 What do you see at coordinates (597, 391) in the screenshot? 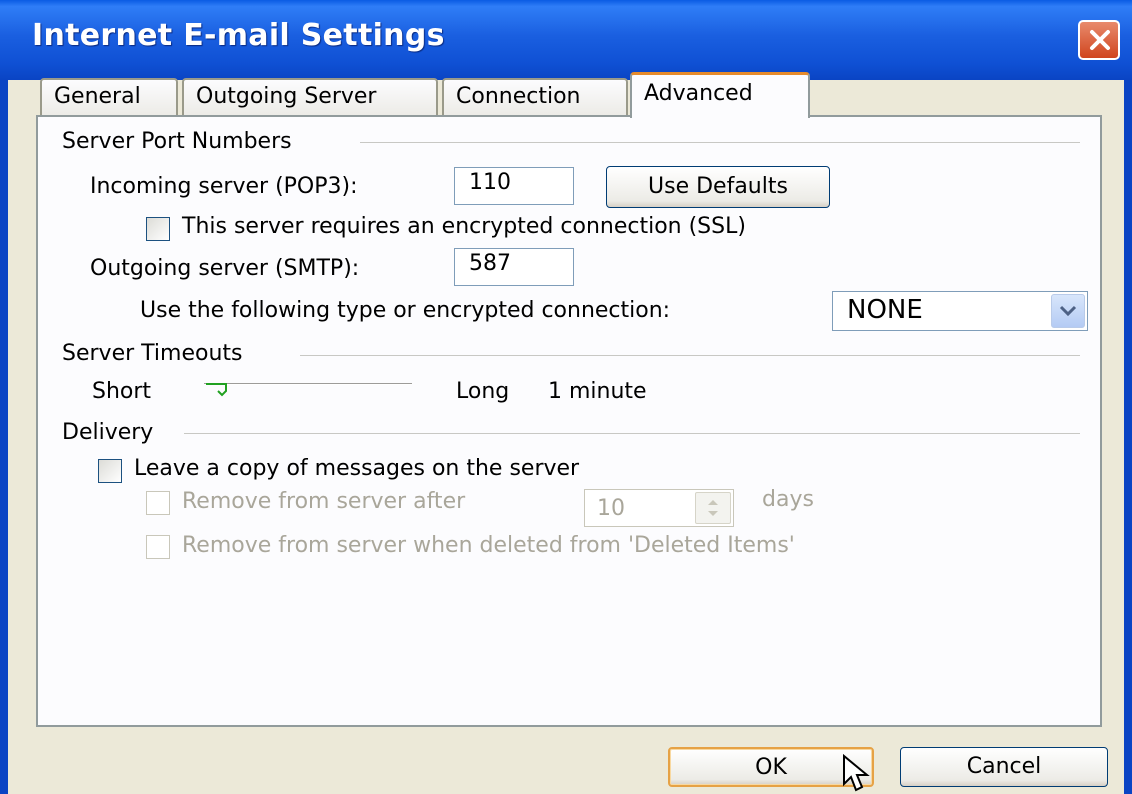
I see `timeout-value: 1 minute` at bounding box center [597, 391].